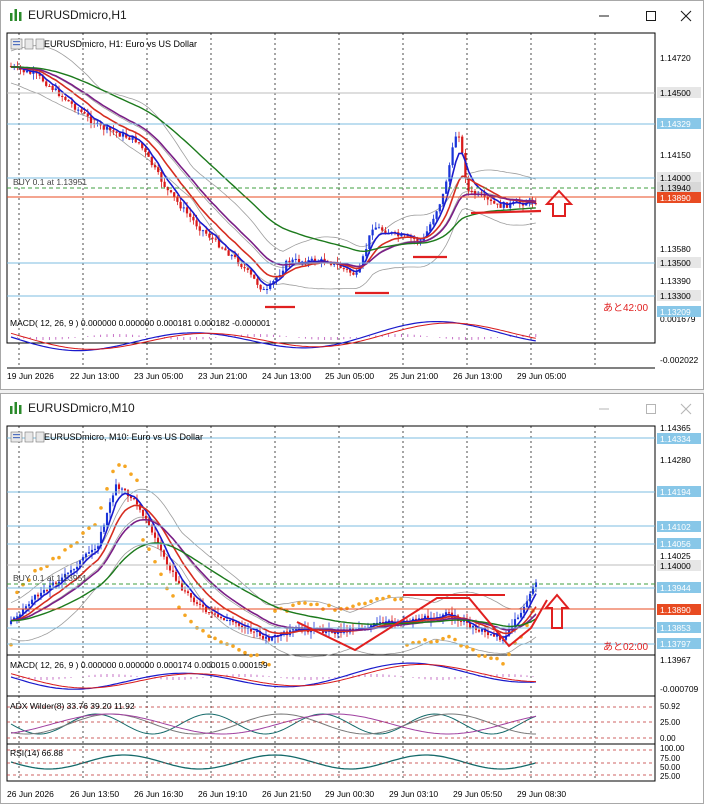  Describe the element at coordinates (679, 543) in the screenshot. I see `price-badge: 1.14056` at that location.